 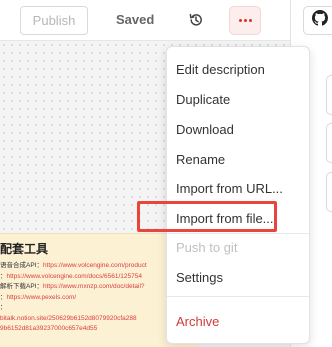 I want to click on menu-item-download: Download, so click(x=205, y=129).